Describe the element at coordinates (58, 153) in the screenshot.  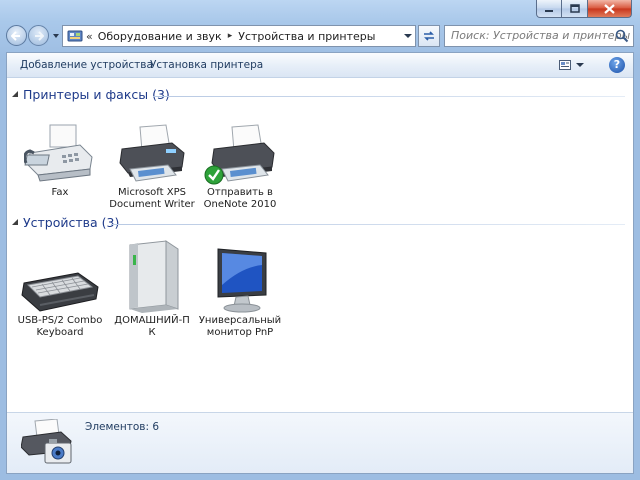
I see `fax-icon` at that location.